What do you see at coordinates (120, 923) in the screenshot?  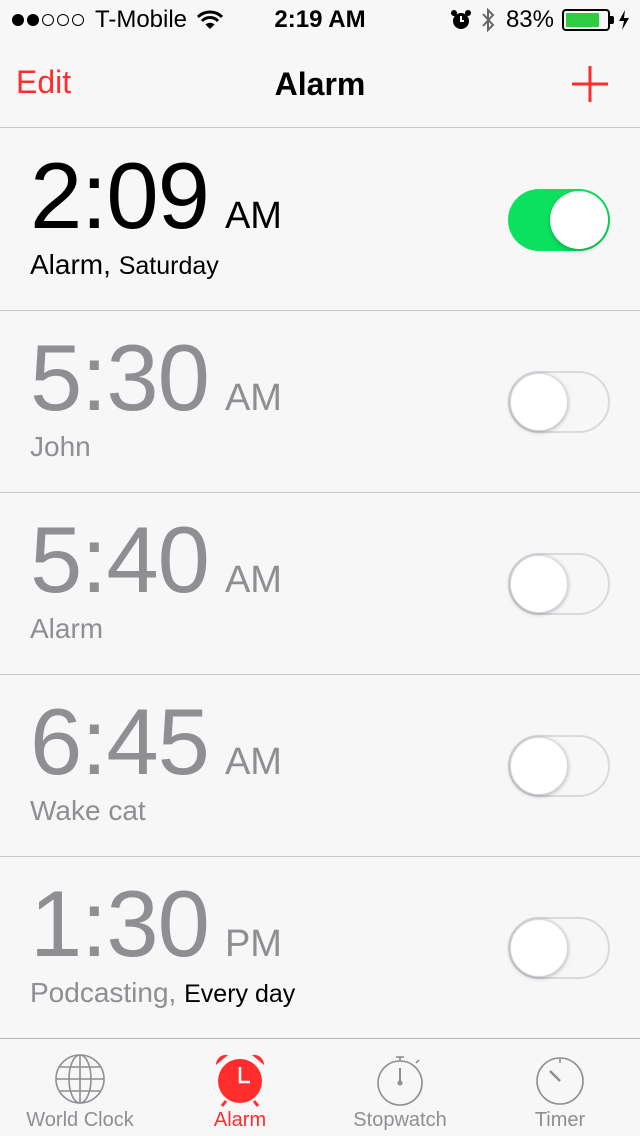 I see `alarm-time: 1:30` at bounding box center [120, 923].